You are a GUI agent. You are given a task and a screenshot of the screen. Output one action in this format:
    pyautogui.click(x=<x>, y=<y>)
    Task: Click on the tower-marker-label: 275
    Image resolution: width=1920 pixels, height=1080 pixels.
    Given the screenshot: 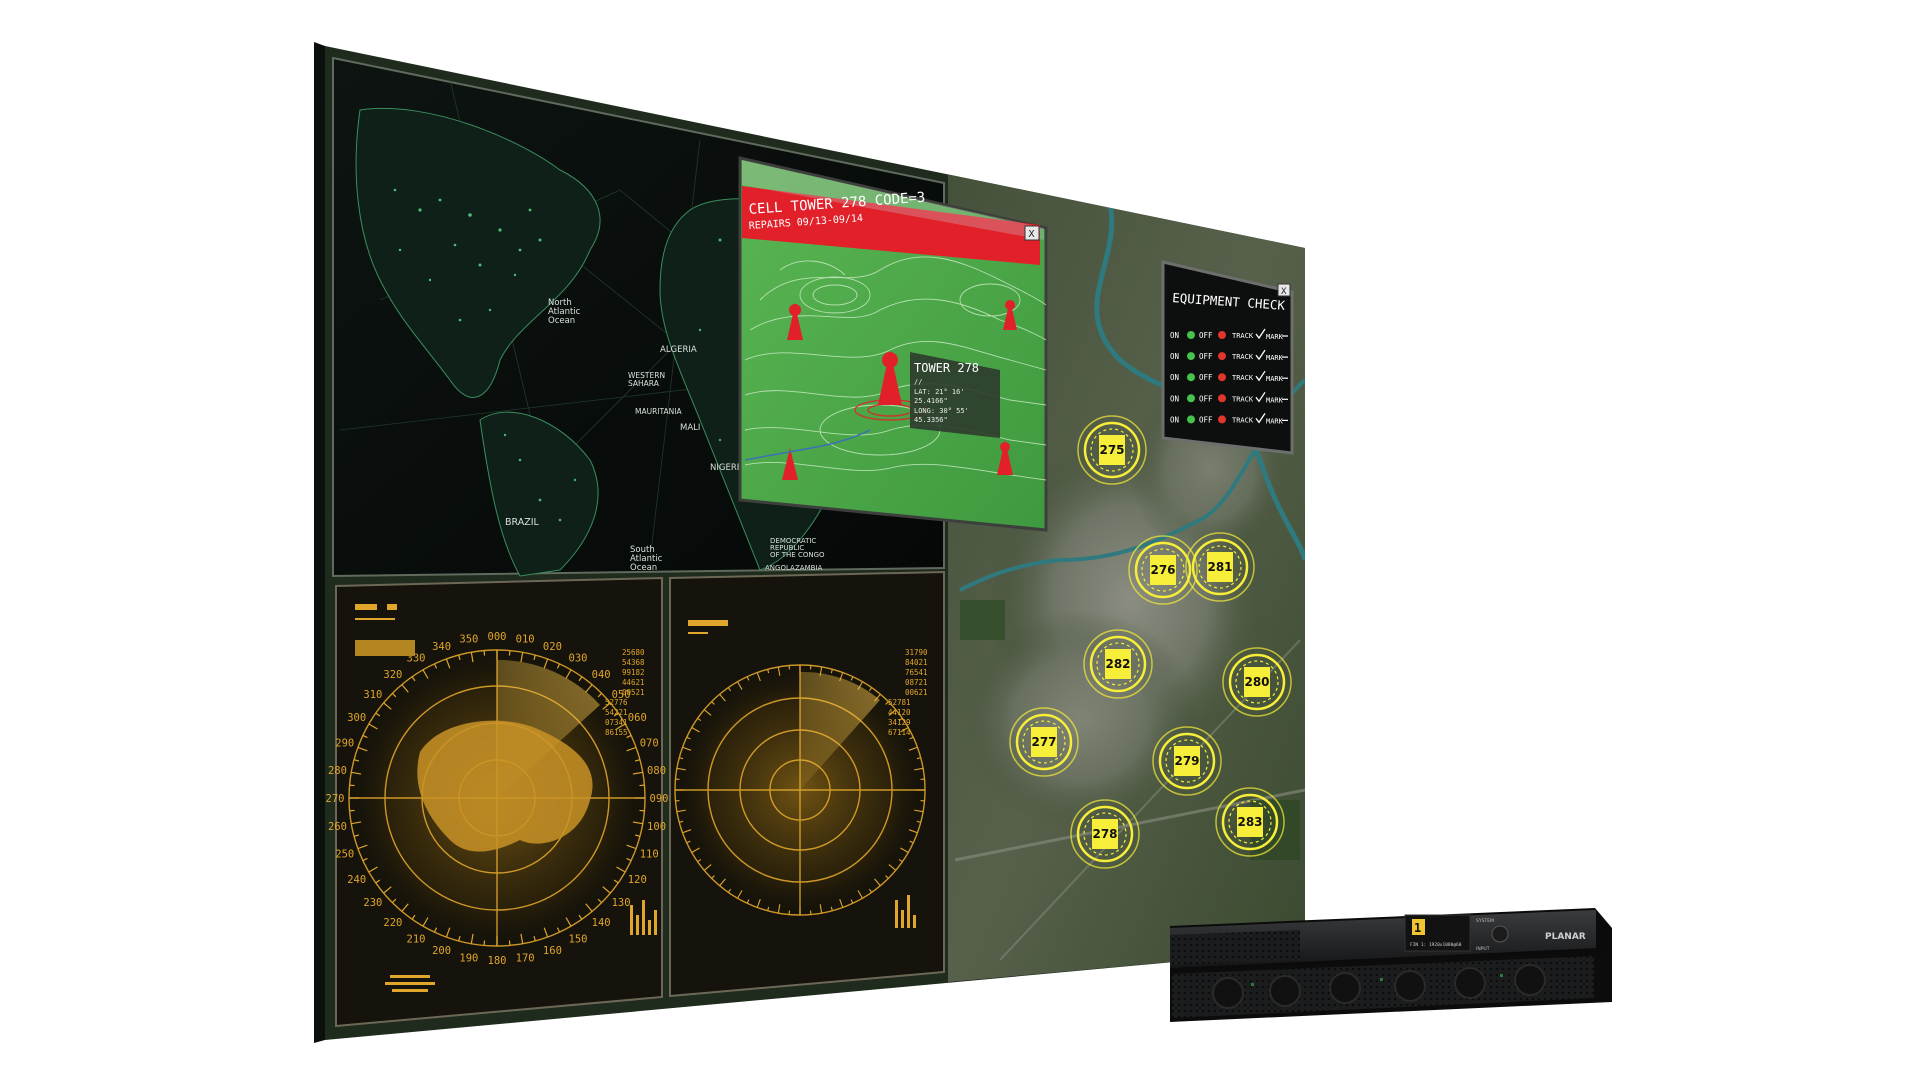 What is the action you would take?
    pyautogui.click(x=1111, y=450)
    